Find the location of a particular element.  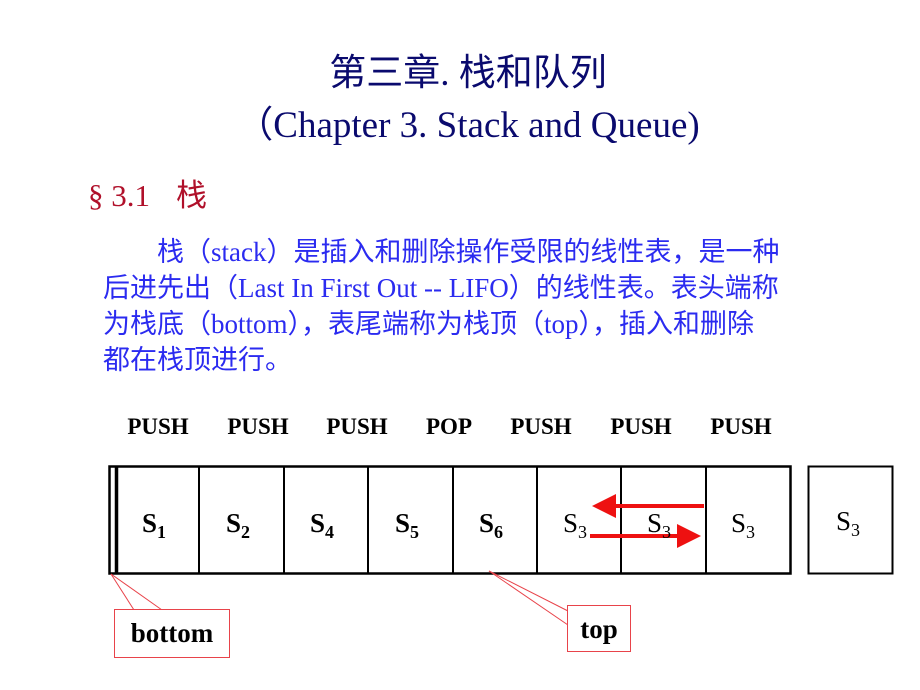

stack-cell-label: S4 is located at coordinates (322, 525).